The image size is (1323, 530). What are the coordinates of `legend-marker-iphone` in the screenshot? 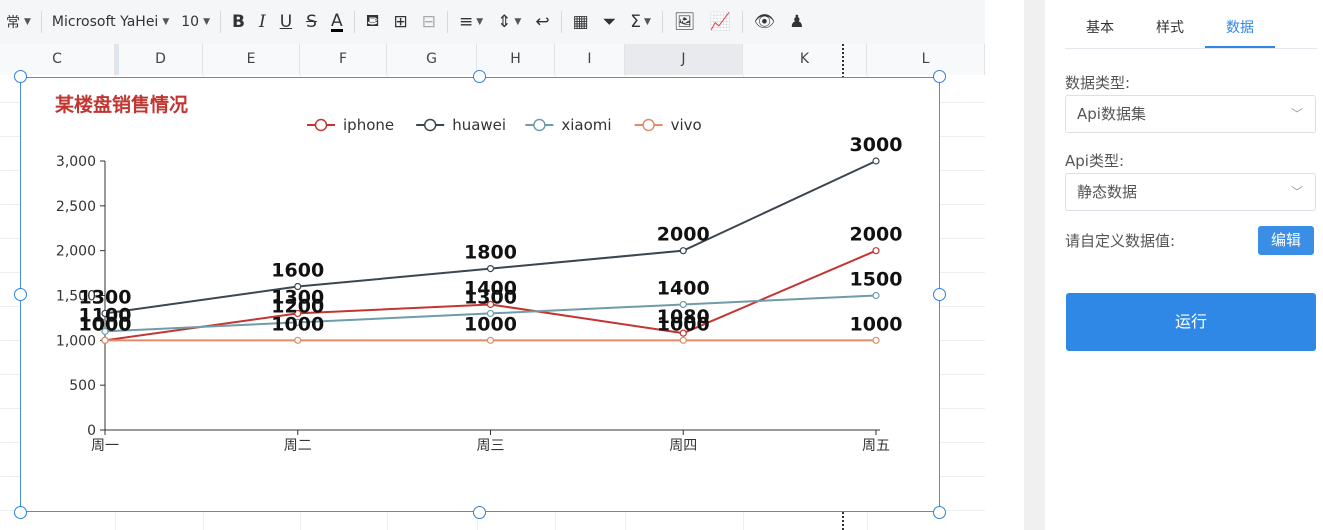 It's located at (321, 125).